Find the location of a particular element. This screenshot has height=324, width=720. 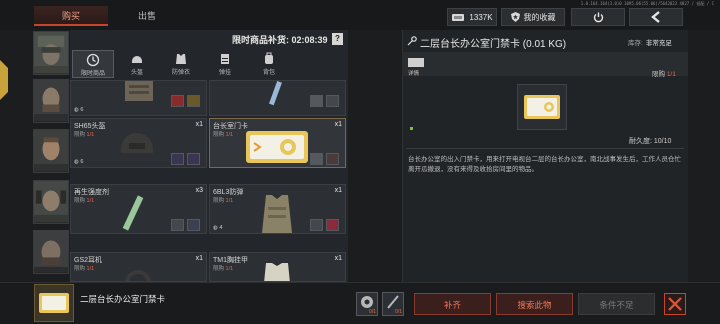

currency-display: 1337K is located at coordinates (472, 17).